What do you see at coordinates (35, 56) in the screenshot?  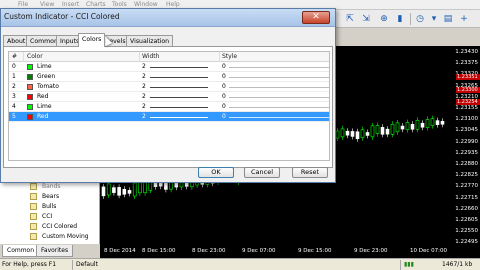 I see `column-header-color: Color` at bounding box center [35, 56].